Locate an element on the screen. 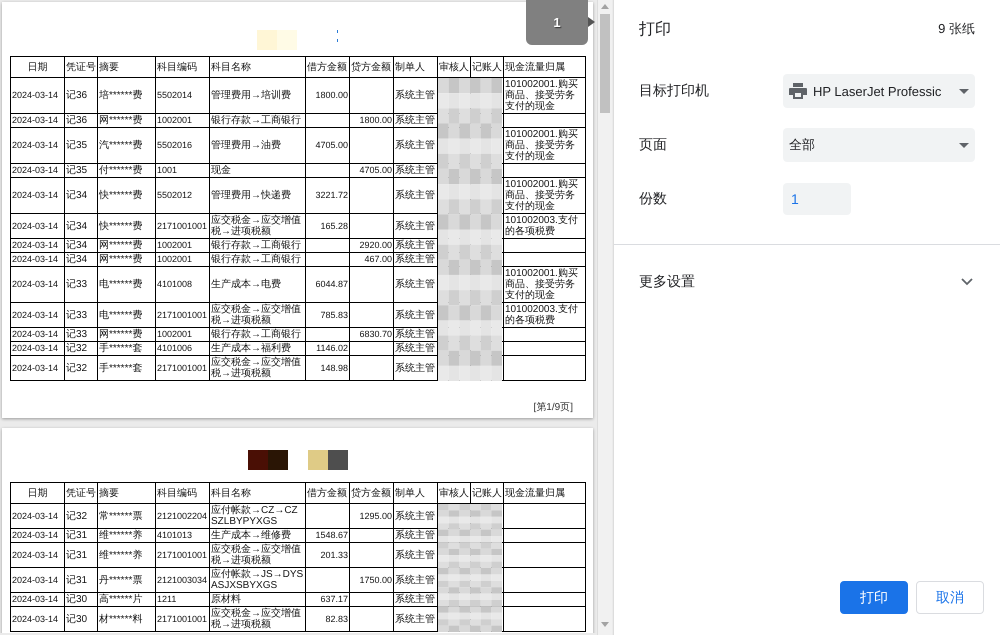  table-cell: 467.00 is located at coordinates (372, 259).